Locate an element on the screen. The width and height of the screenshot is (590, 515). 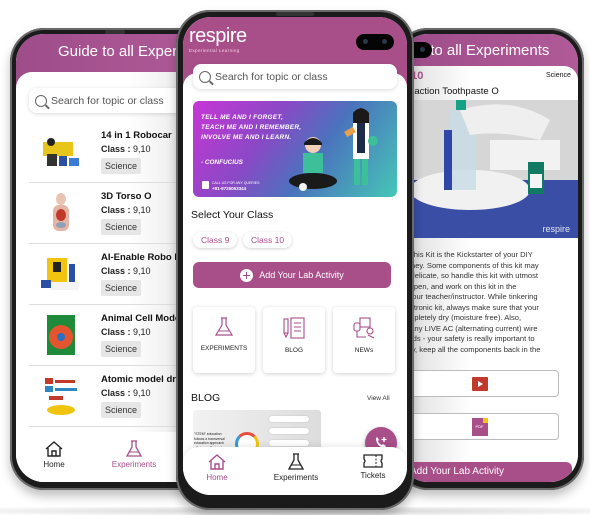
banner-call-label: CALL US FOR ANY QUERIES is located at coordinates (236, 183).